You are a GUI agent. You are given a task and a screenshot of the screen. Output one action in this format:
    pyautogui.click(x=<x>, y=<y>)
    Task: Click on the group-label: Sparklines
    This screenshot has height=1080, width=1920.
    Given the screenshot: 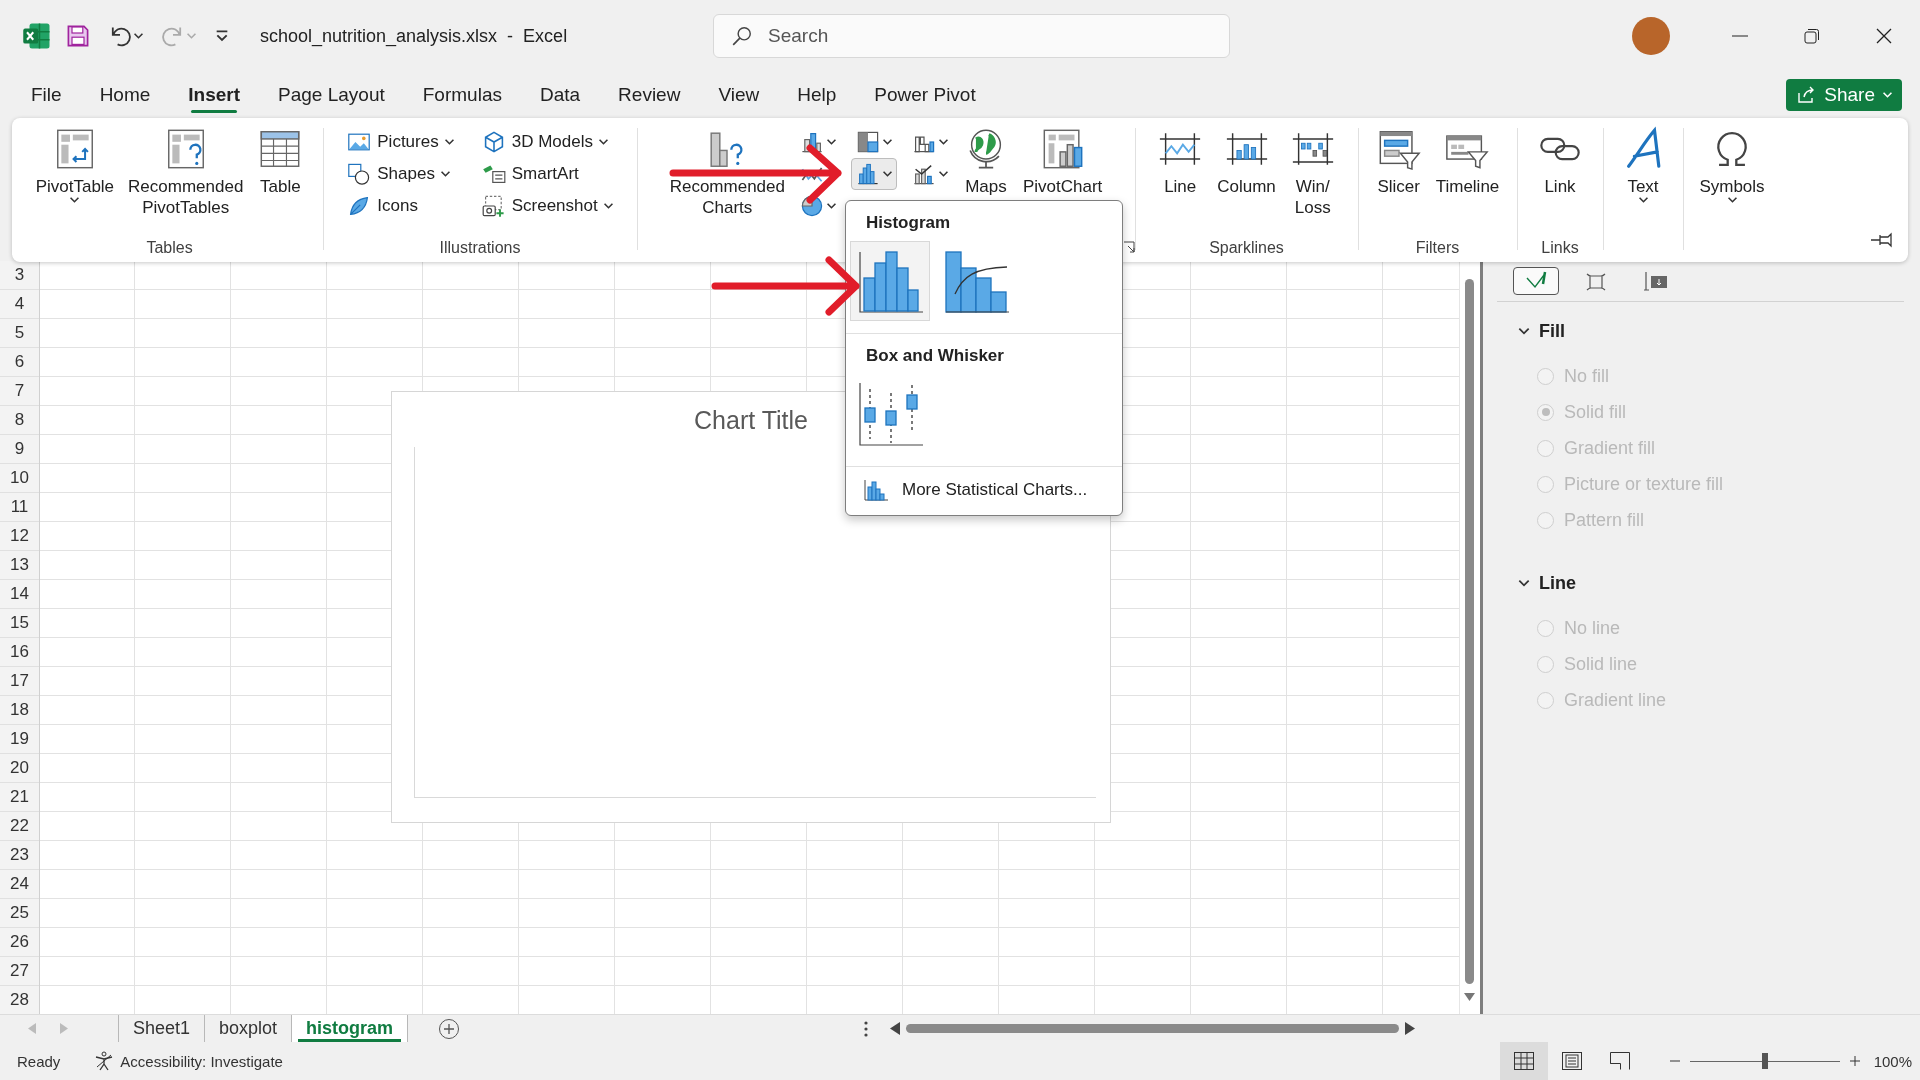 What is the action you would take?
    pyautogui.click(x=1246, y=248)
    